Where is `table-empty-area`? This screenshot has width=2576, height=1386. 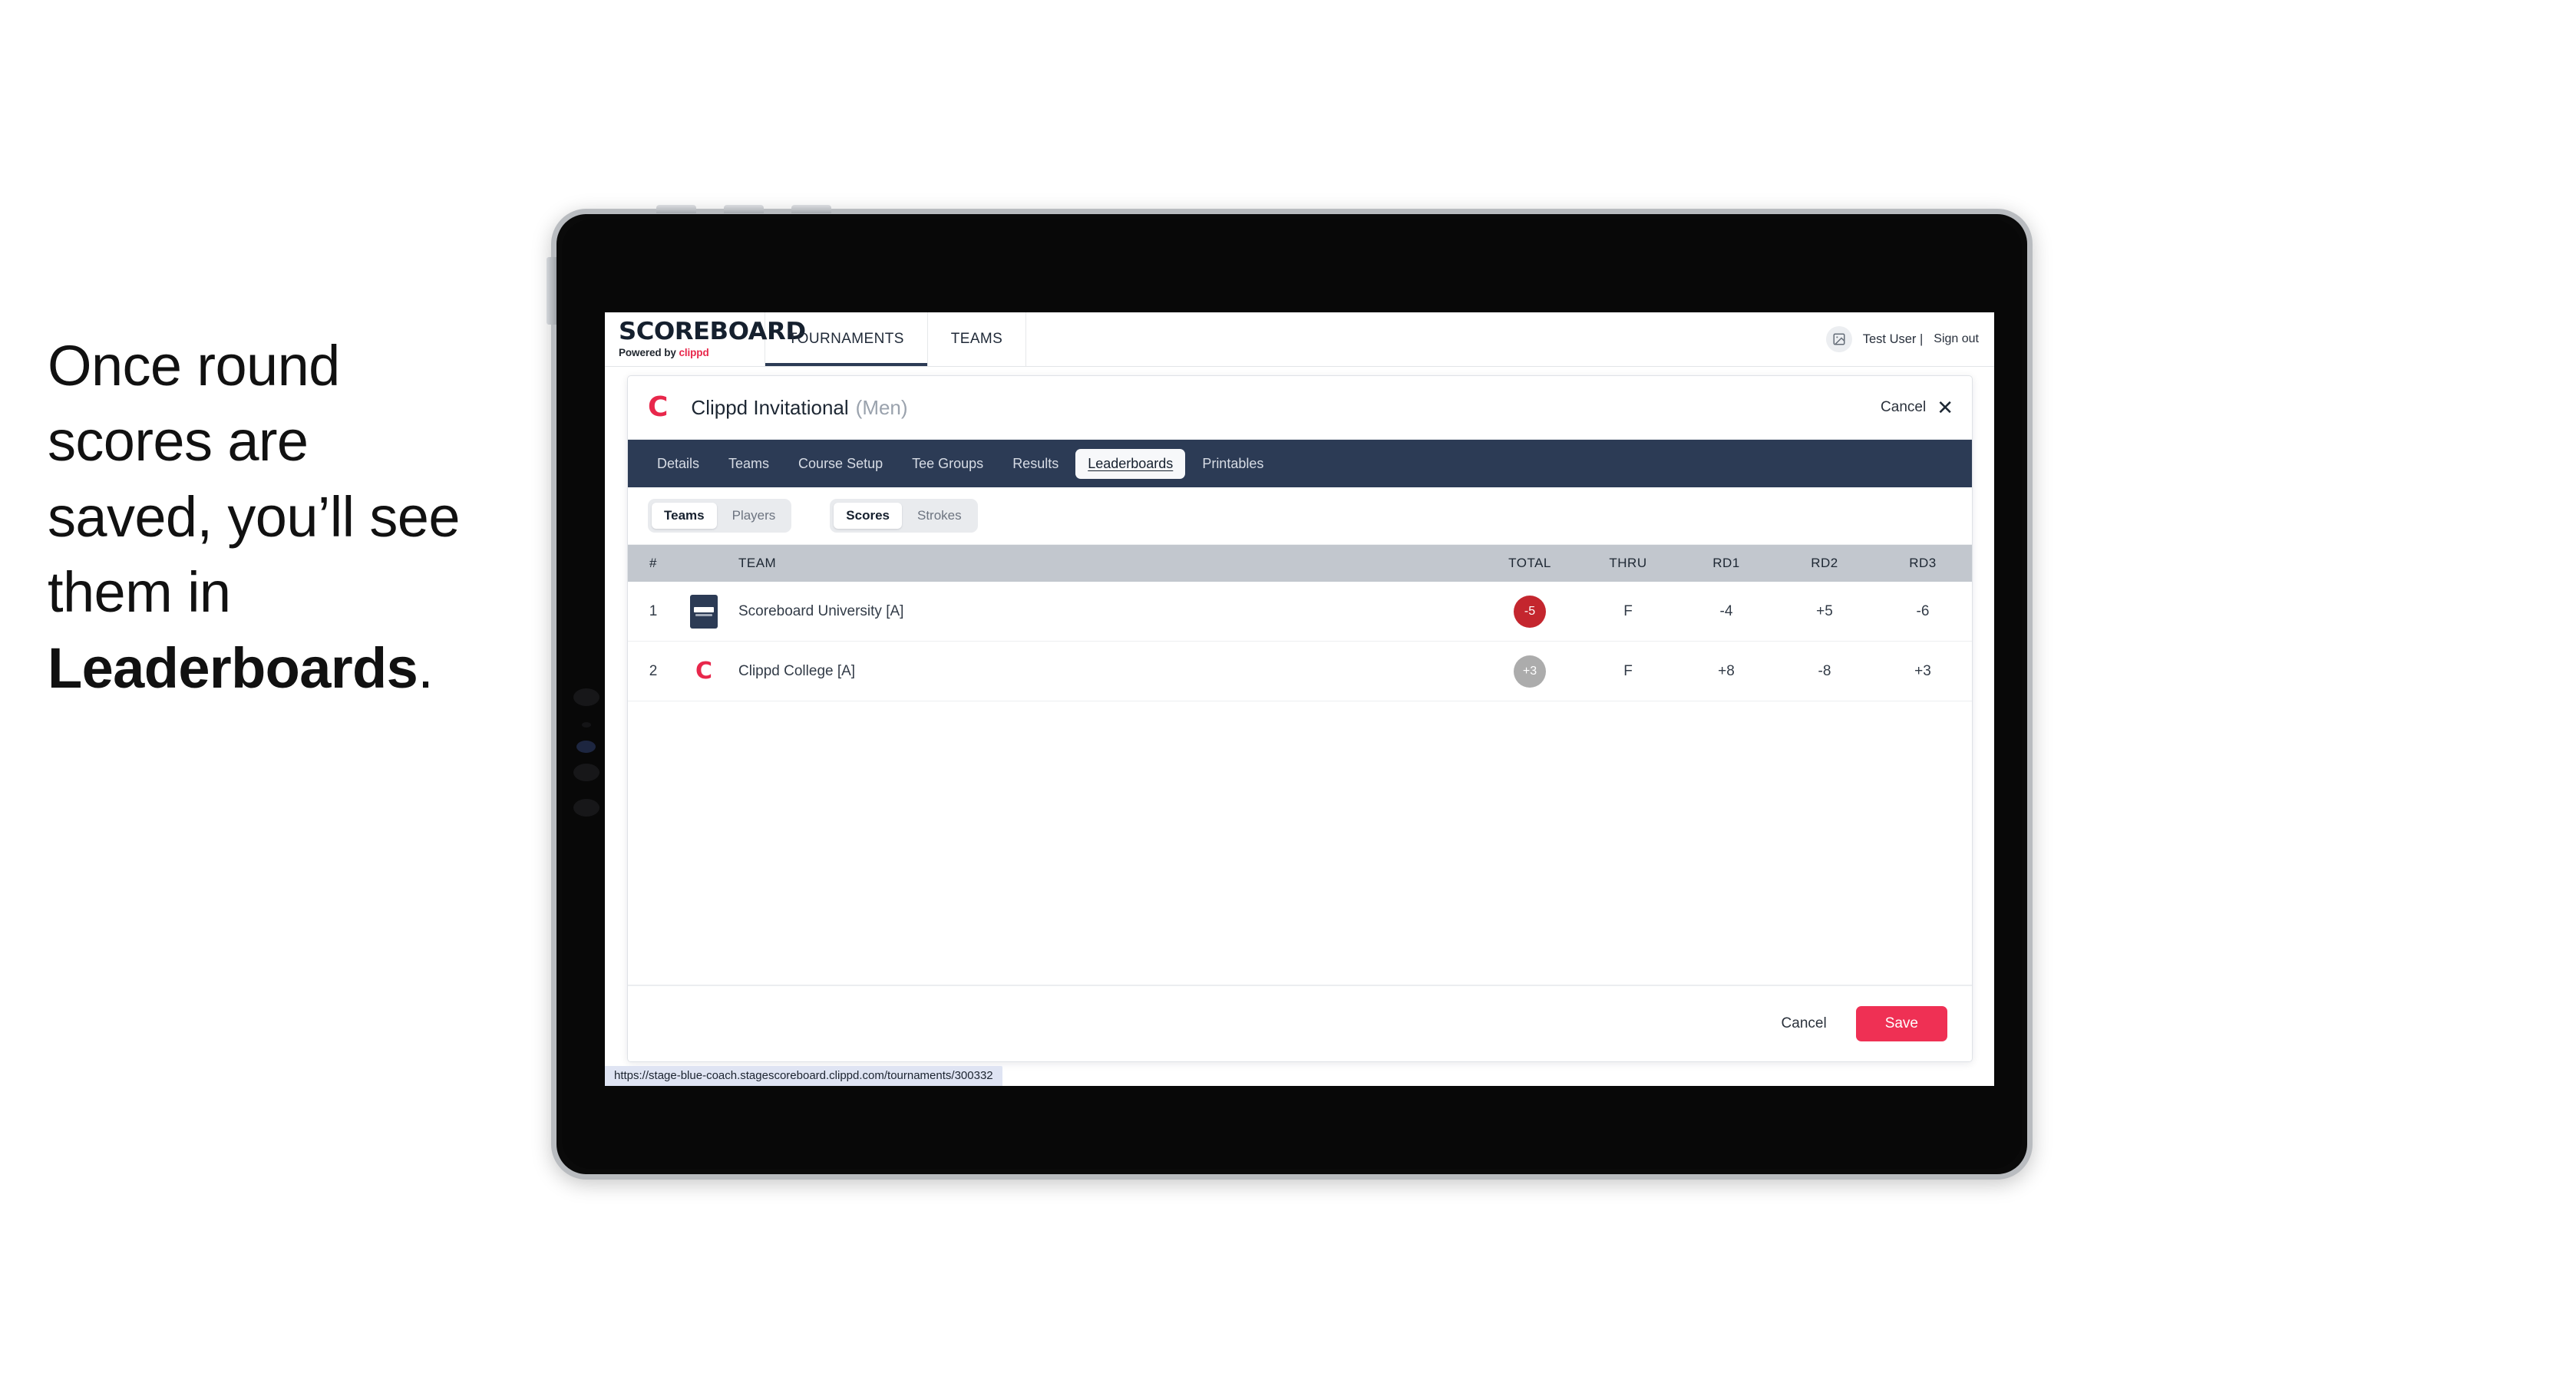
table-empty-area is located at coordinates (1300, 843).